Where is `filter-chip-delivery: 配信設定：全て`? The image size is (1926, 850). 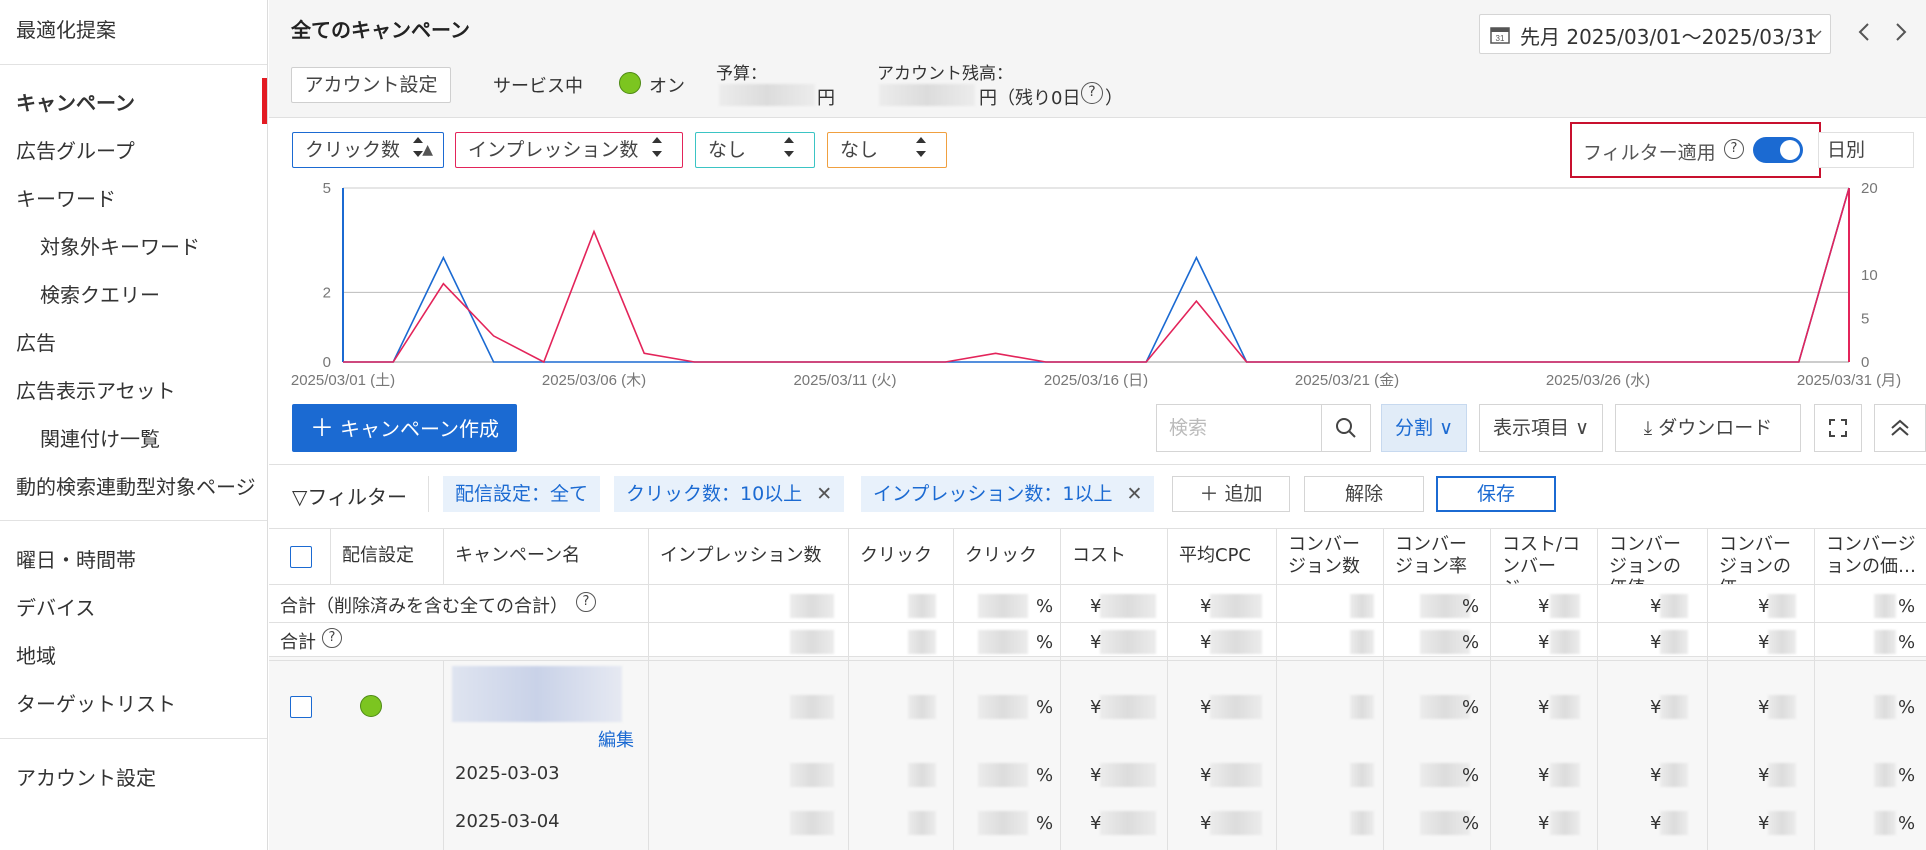 filter-chip-delivery: 配信設定：全て is located at coordinates (522, 494).